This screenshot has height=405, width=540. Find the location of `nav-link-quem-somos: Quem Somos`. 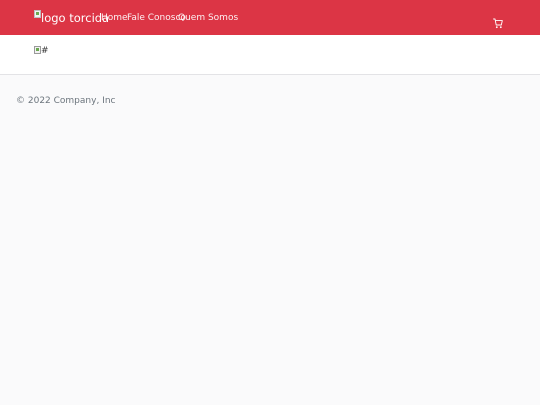

nav-link-quem-somos: Quem Somos is located at coordinates (208, 18).